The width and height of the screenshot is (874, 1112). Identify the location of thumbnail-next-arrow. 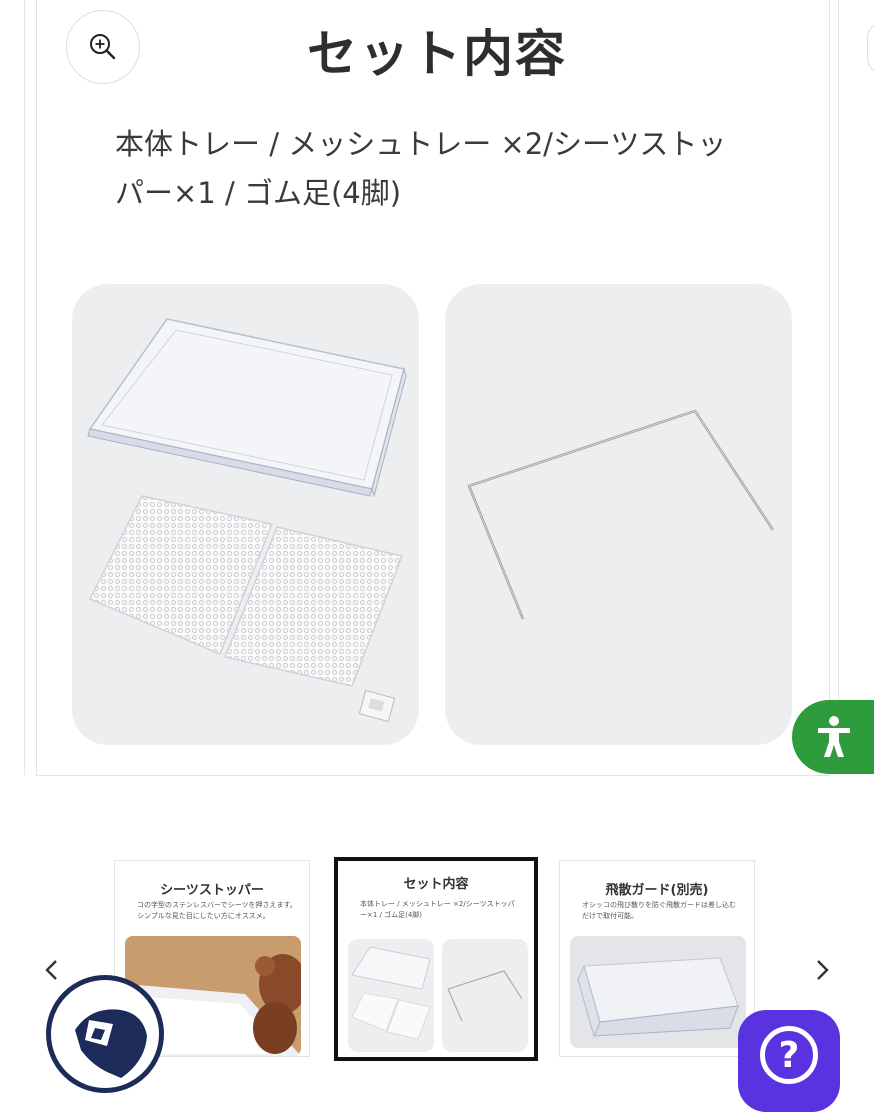
(822, 970).